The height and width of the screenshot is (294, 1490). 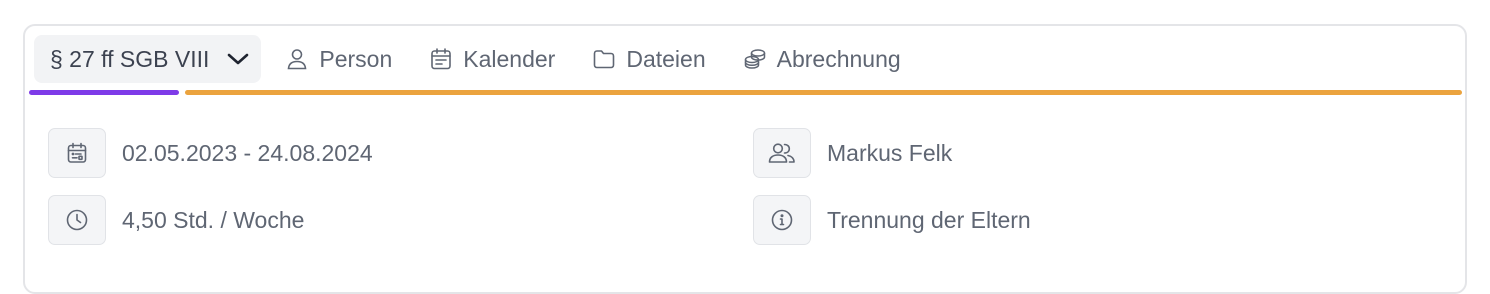 I want to click on users-icon, so click(x=782, y=153).